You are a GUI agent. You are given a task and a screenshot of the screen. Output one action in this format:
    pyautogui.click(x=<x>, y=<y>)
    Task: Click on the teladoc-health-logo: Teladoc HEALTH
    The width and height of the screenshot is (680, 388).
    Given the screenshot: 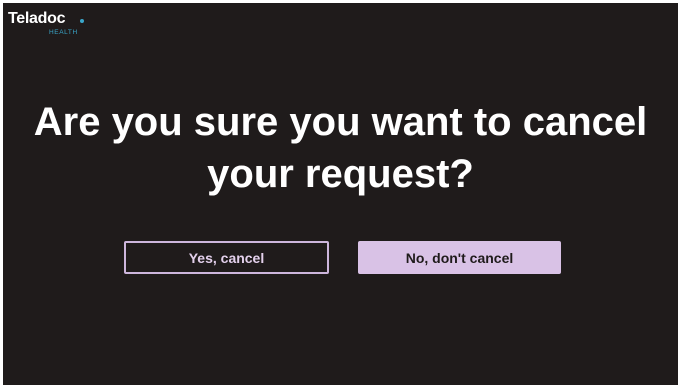 What is the action you would take?
    pyautogui.click(x=48, y=25)
    